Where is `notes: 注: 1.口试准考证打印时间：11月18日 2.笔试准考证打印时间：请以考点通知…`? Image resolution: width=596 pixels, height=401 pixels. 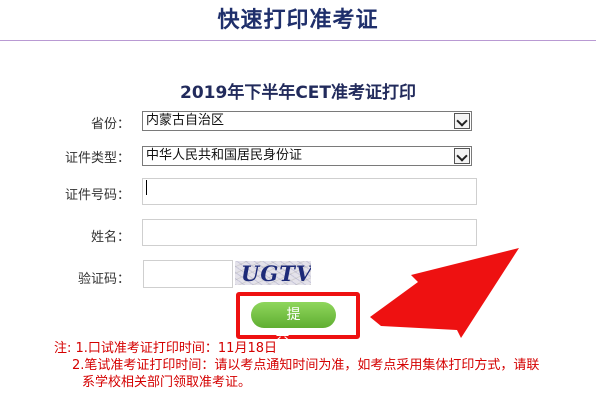
notes: 注: 1.口试准考证打印时间：11月18日 2.笔试准考证打印时间：请以考点通知… is located at coordinates (319, 365).